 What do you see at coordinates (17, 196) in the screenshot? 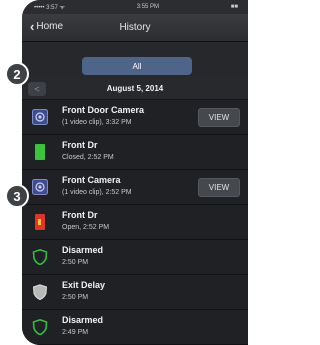
I see `callout-badge: 3` at bounding box center [17, 196].